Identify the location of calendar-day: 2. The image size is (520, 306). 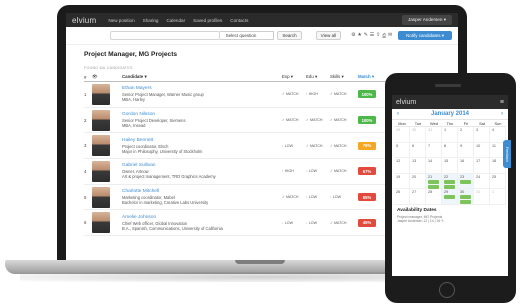
(466, 135).